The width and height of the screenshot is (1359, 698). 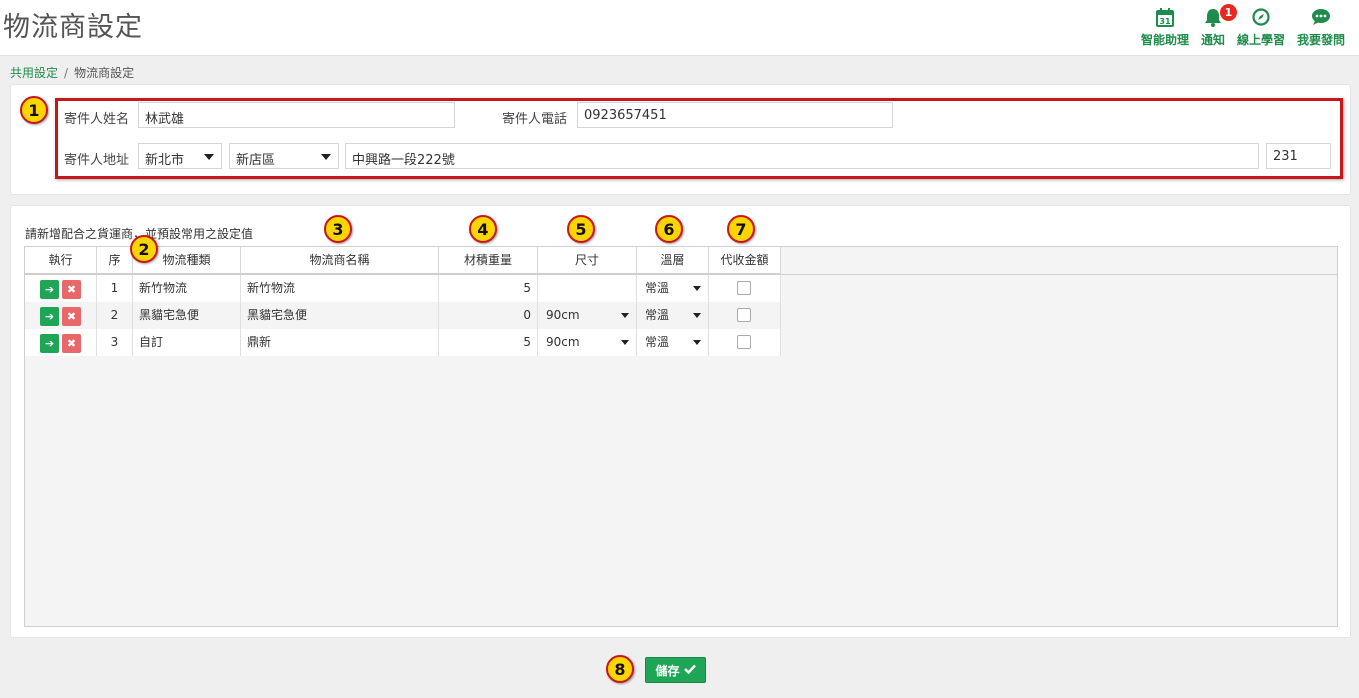 I want to click on sender-address-label: 寄件人地址, so click(x=97, y=160).